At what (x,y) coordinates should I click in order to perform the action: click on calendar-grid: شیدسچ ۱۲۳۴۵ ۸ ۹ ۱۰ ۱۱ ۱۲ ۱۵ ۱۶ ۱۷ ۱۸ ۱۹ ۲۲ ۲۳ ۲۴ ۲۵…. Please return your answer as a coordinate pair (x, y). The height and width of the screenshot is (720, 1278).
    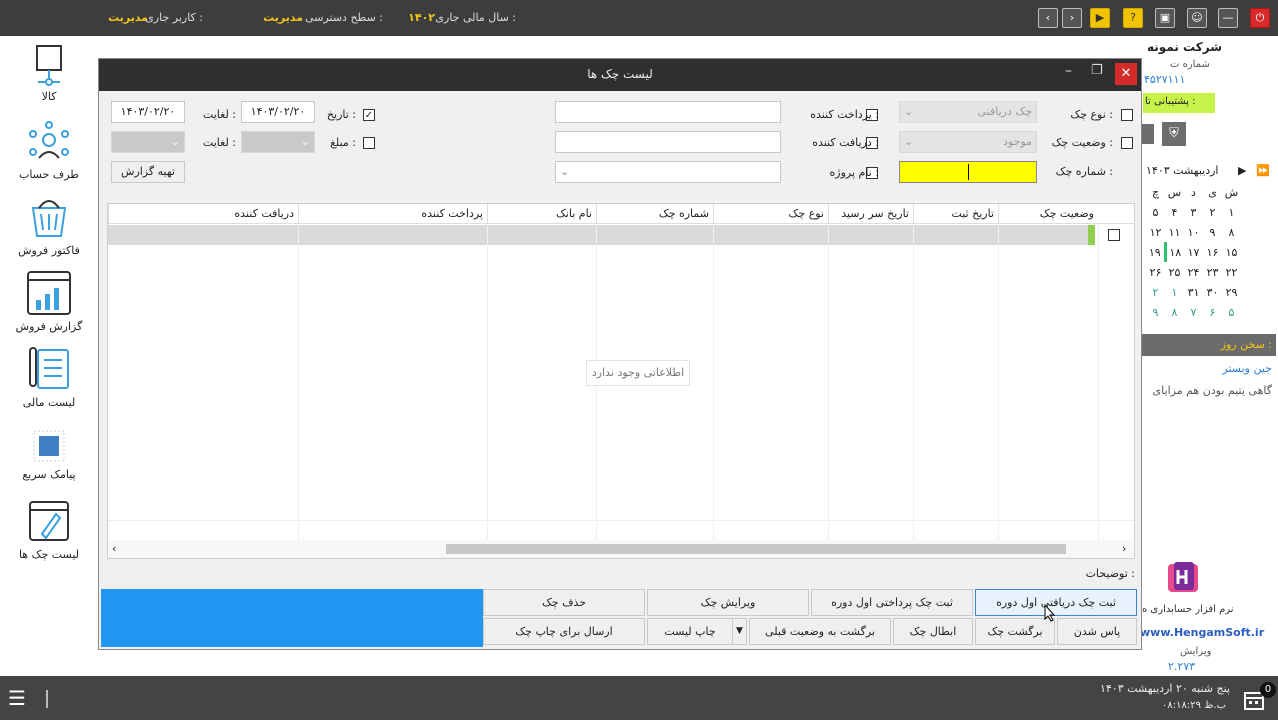
    Looking at the image, I should click on (1193, 252).